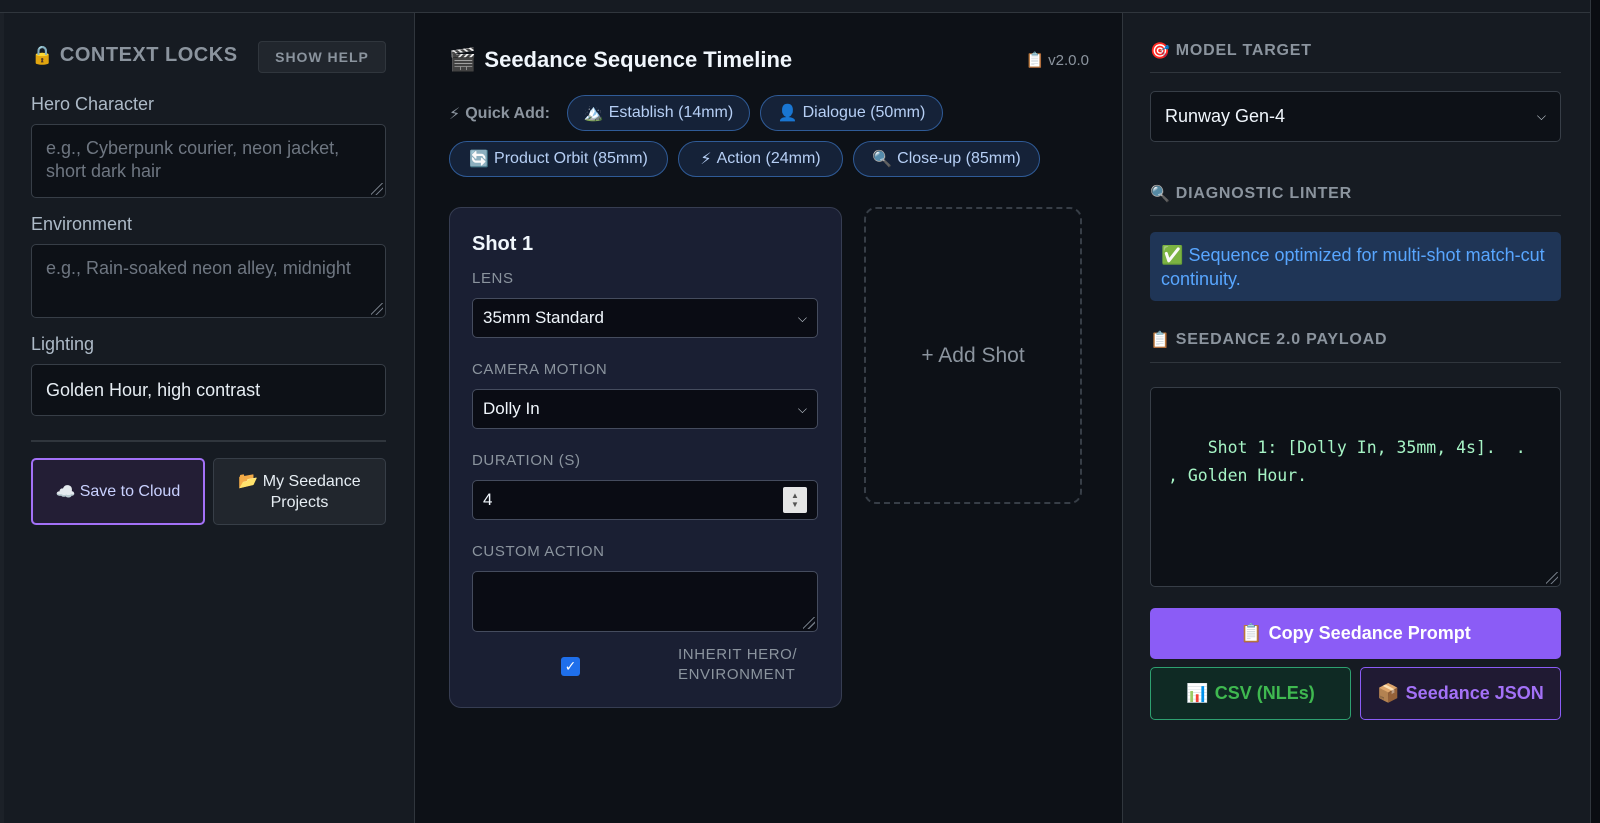  What do you see at coordinates (299, 491) in the screenshot?
I see `my-projects-button: 📂 My Seedance Projects` at bounding box center [299, 491].